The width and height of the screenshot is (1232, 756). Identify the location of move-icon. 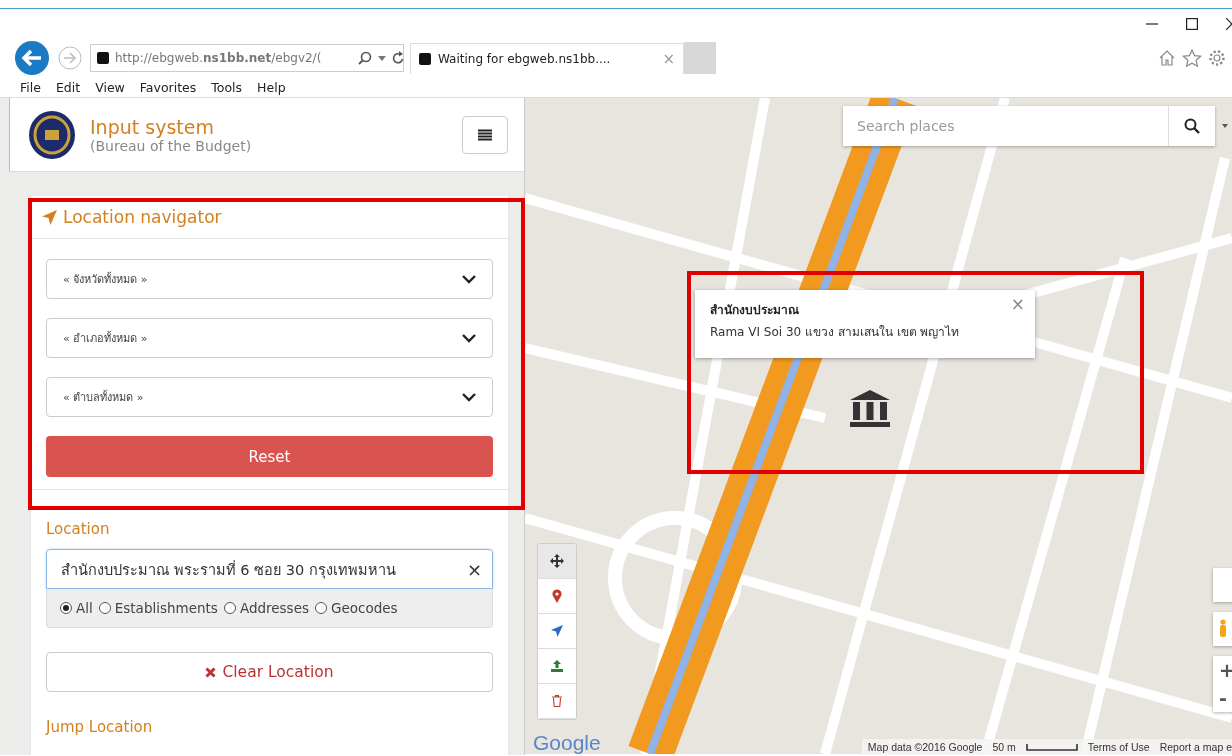
(557, 561).